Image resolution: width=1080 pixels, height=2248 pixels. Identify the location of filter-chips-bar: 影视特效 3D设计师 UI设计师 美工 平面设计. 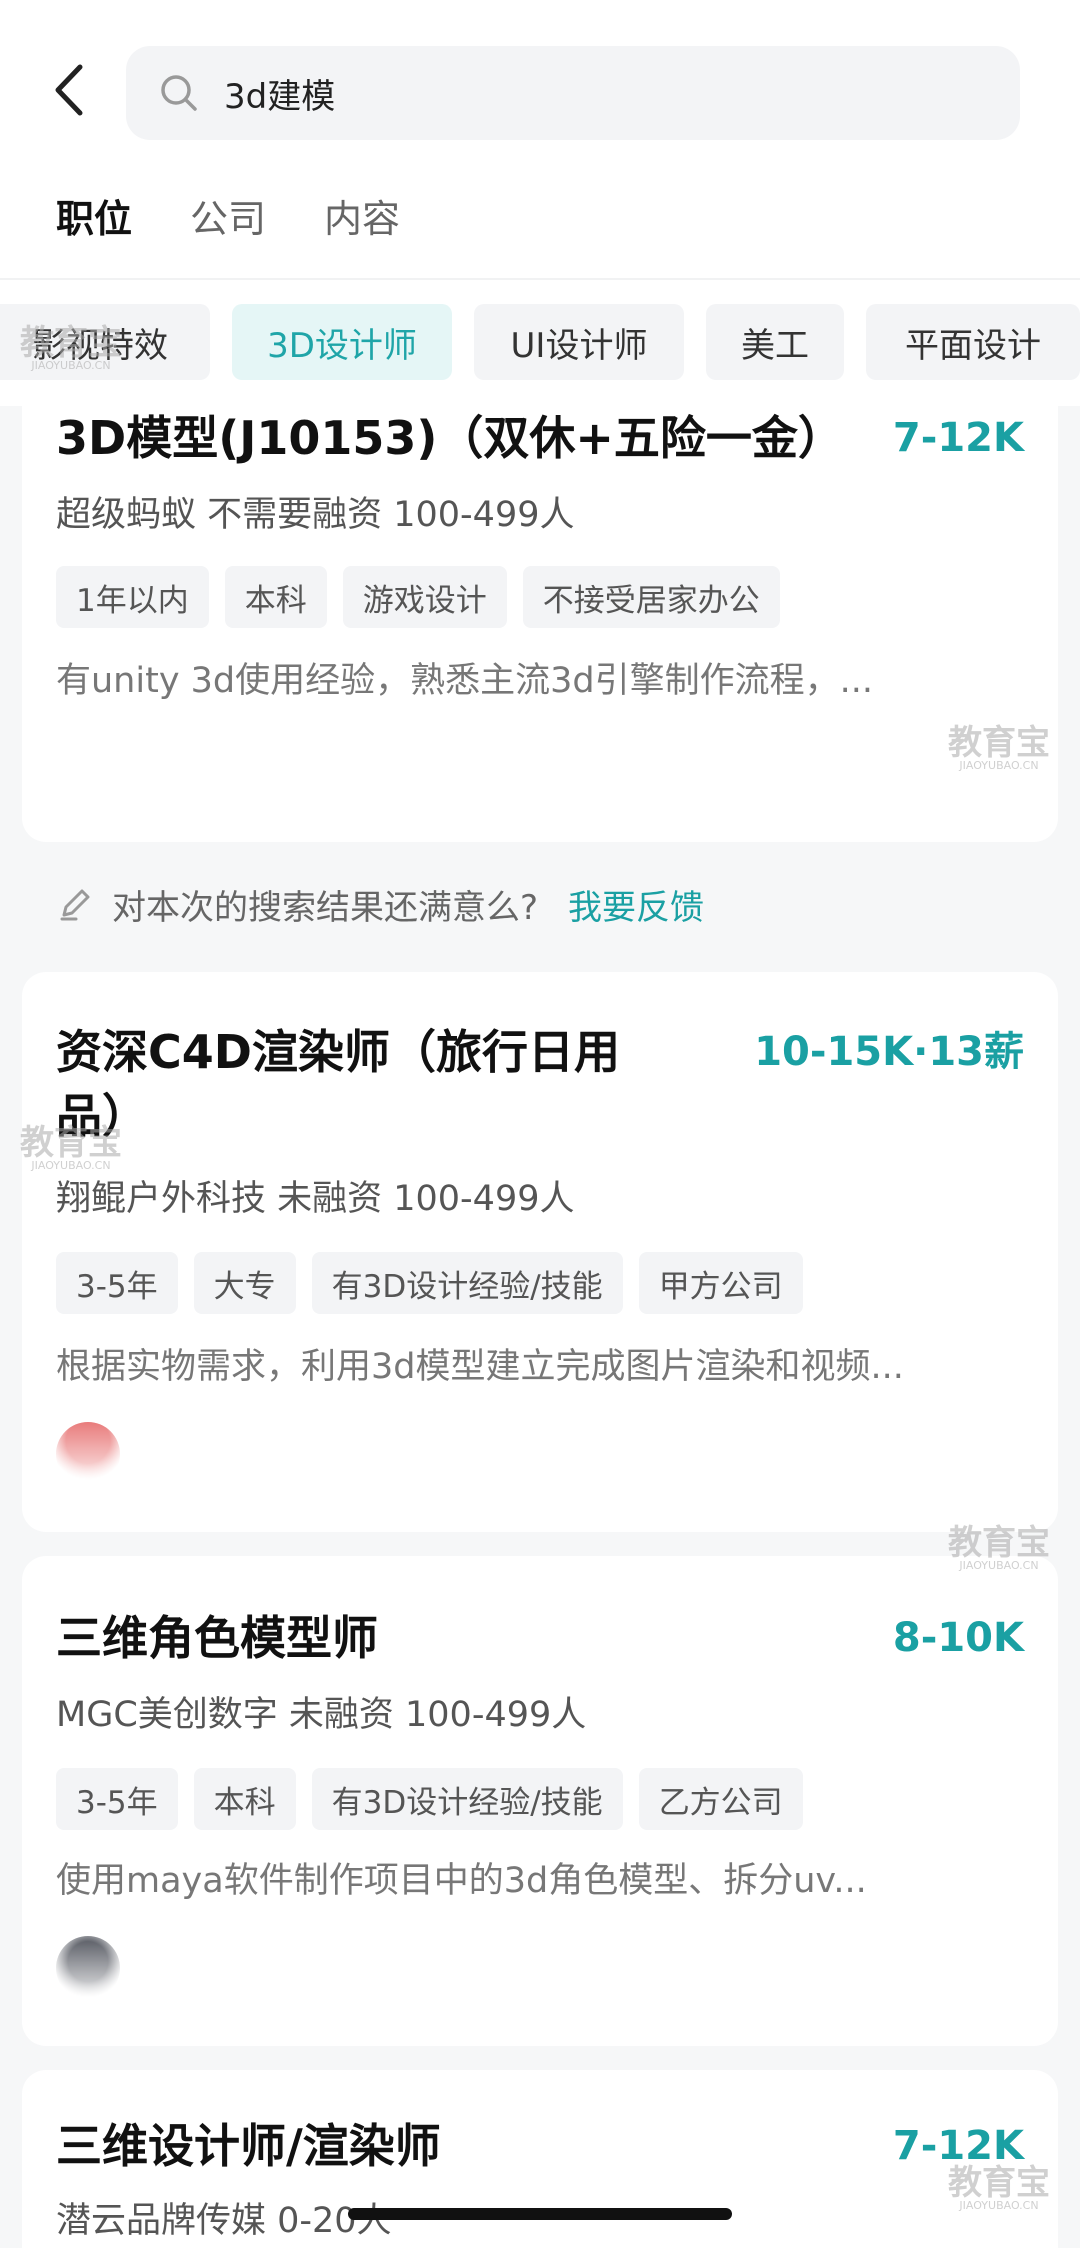
(540, 342).